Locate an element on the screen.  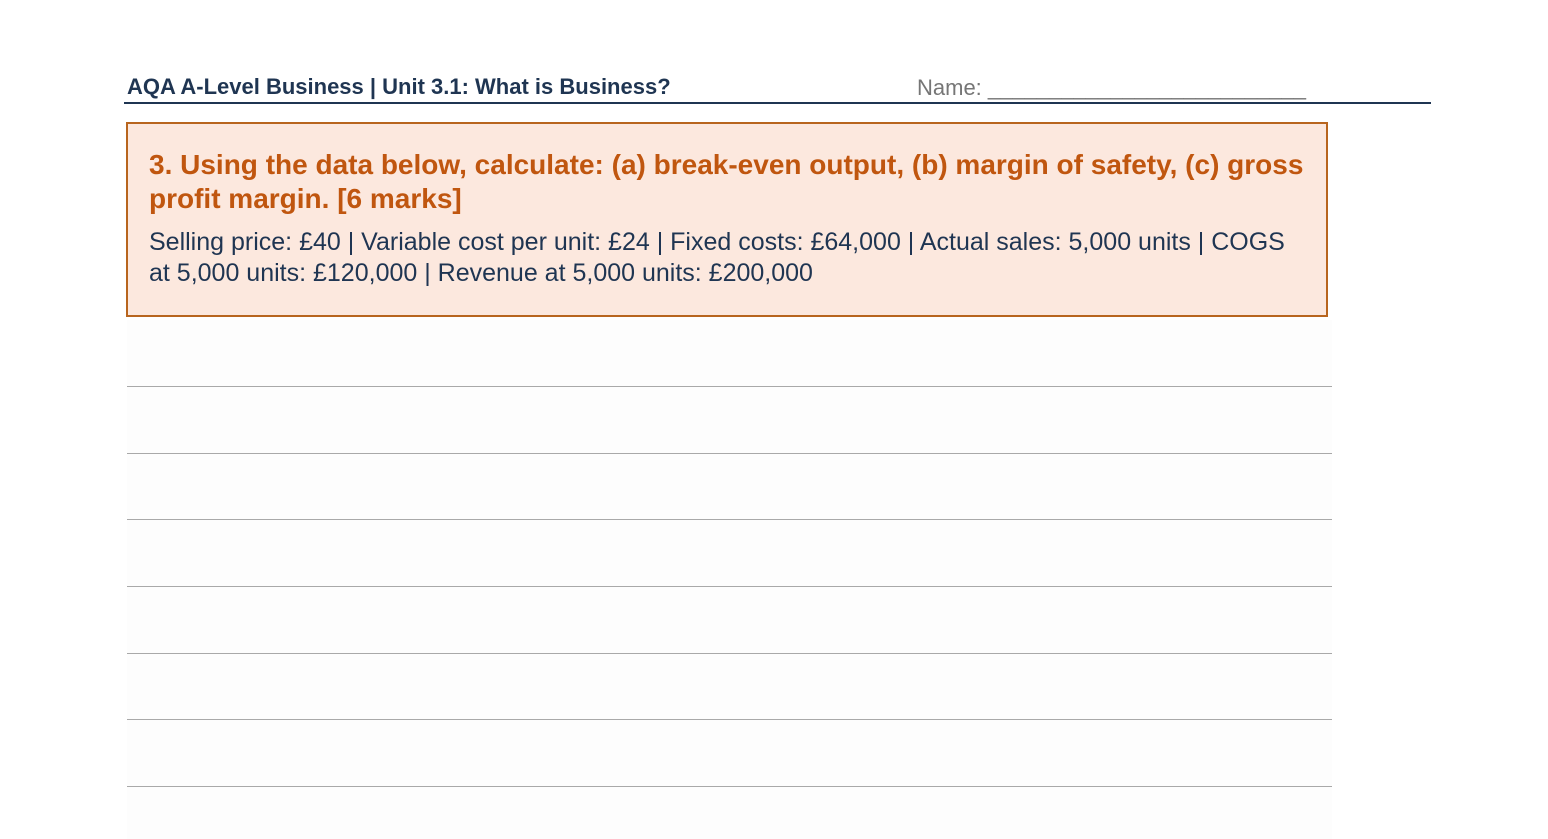
name-field-label: Name: __________________________ is located at coordinates (1112, 87).